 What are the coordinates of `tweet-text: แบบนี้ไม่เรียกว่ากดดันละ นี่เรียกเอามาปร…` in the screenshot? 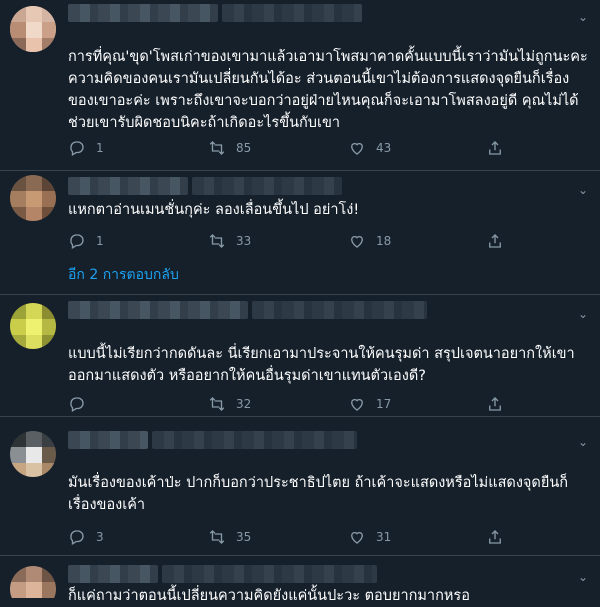 It's located at (321, 365).